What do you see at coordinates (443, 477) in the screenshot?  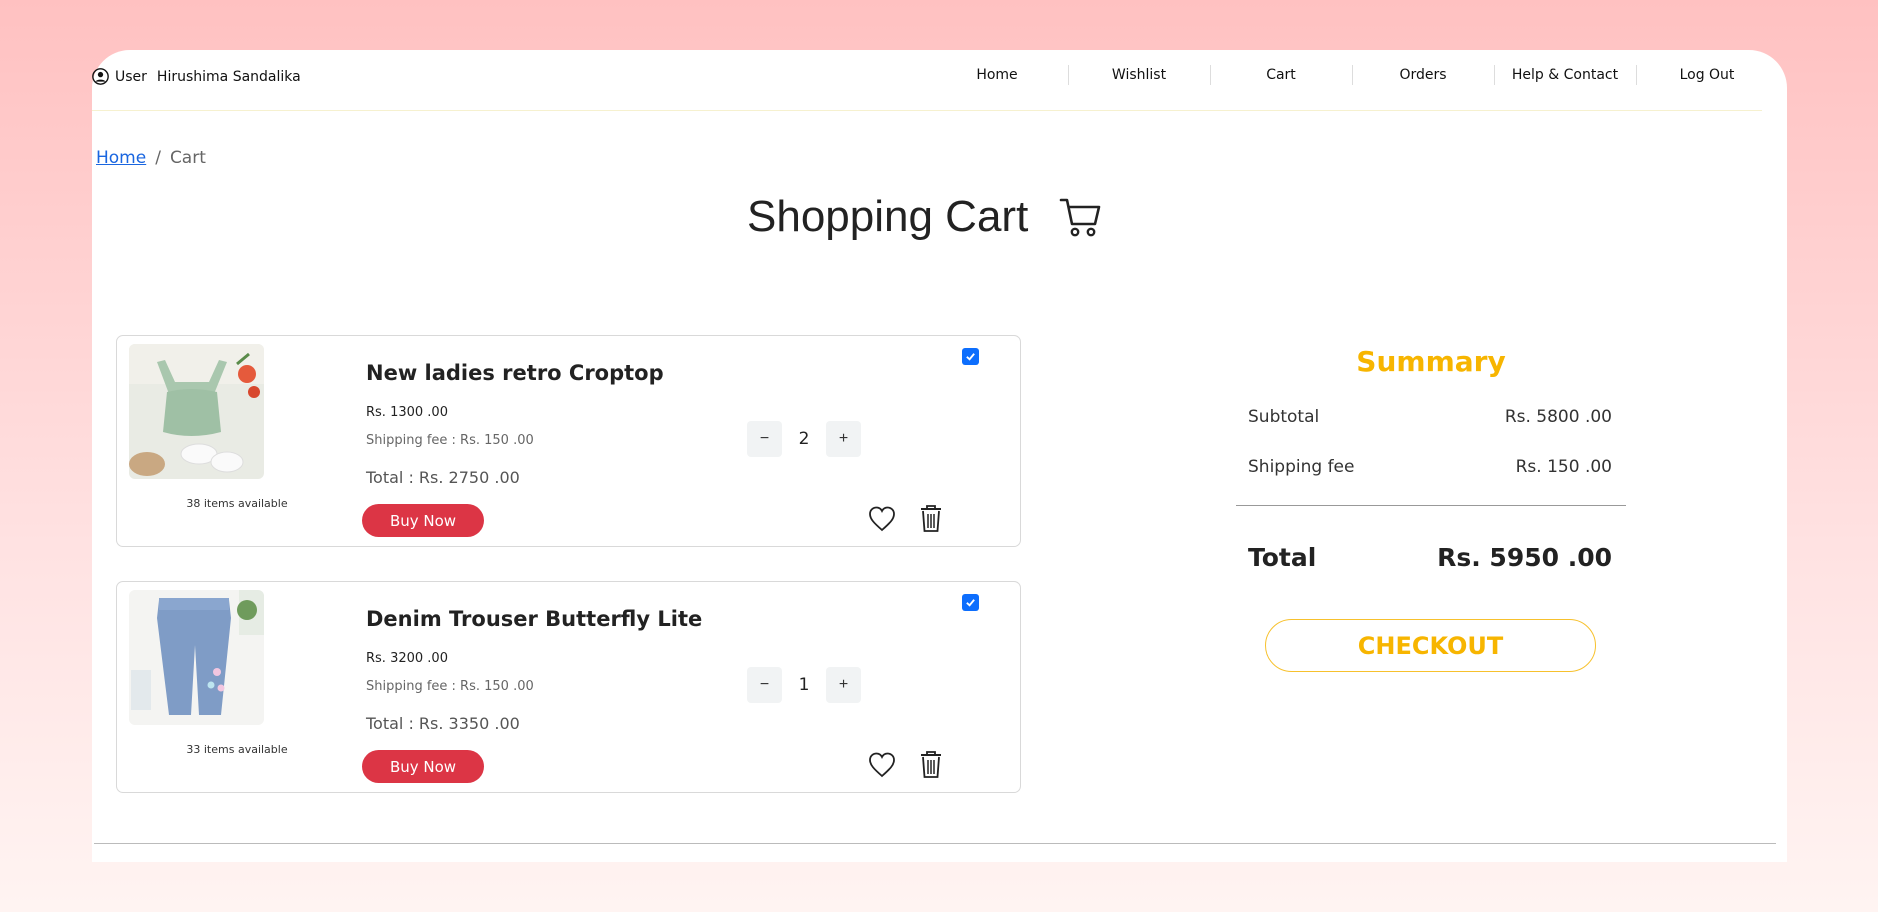 I see `item-total: Total : Rs. 2750 .00` at bounding box center [443, 477].